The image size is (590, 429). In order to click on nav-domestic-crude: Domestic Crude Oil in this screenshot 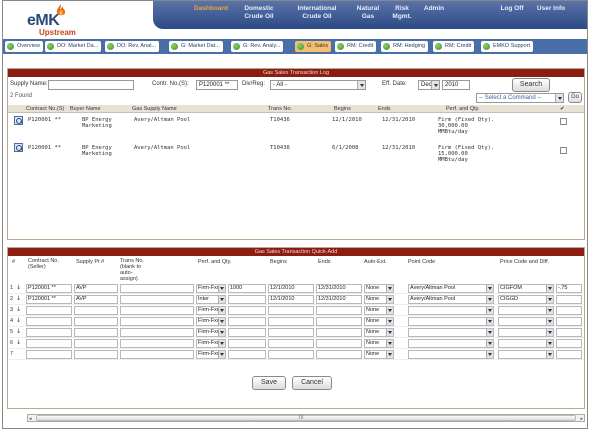, I will do `click(259, 13)`.